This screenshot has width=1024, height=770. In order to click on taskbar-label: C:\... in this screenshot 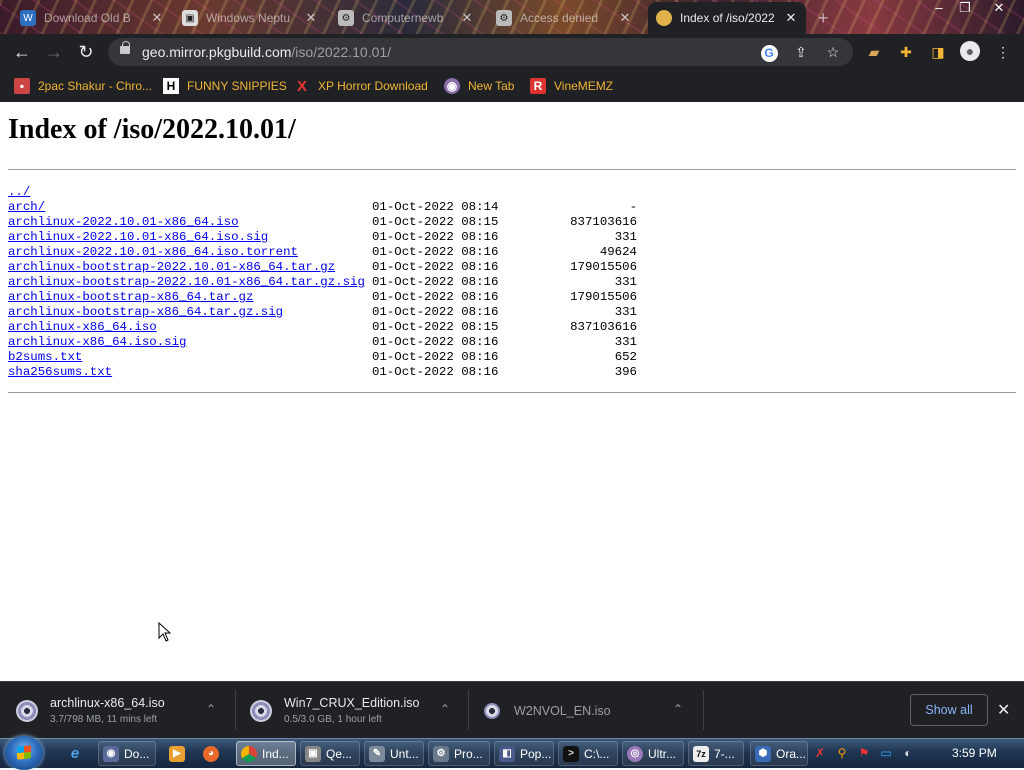, I will do `click(597, 753)`.